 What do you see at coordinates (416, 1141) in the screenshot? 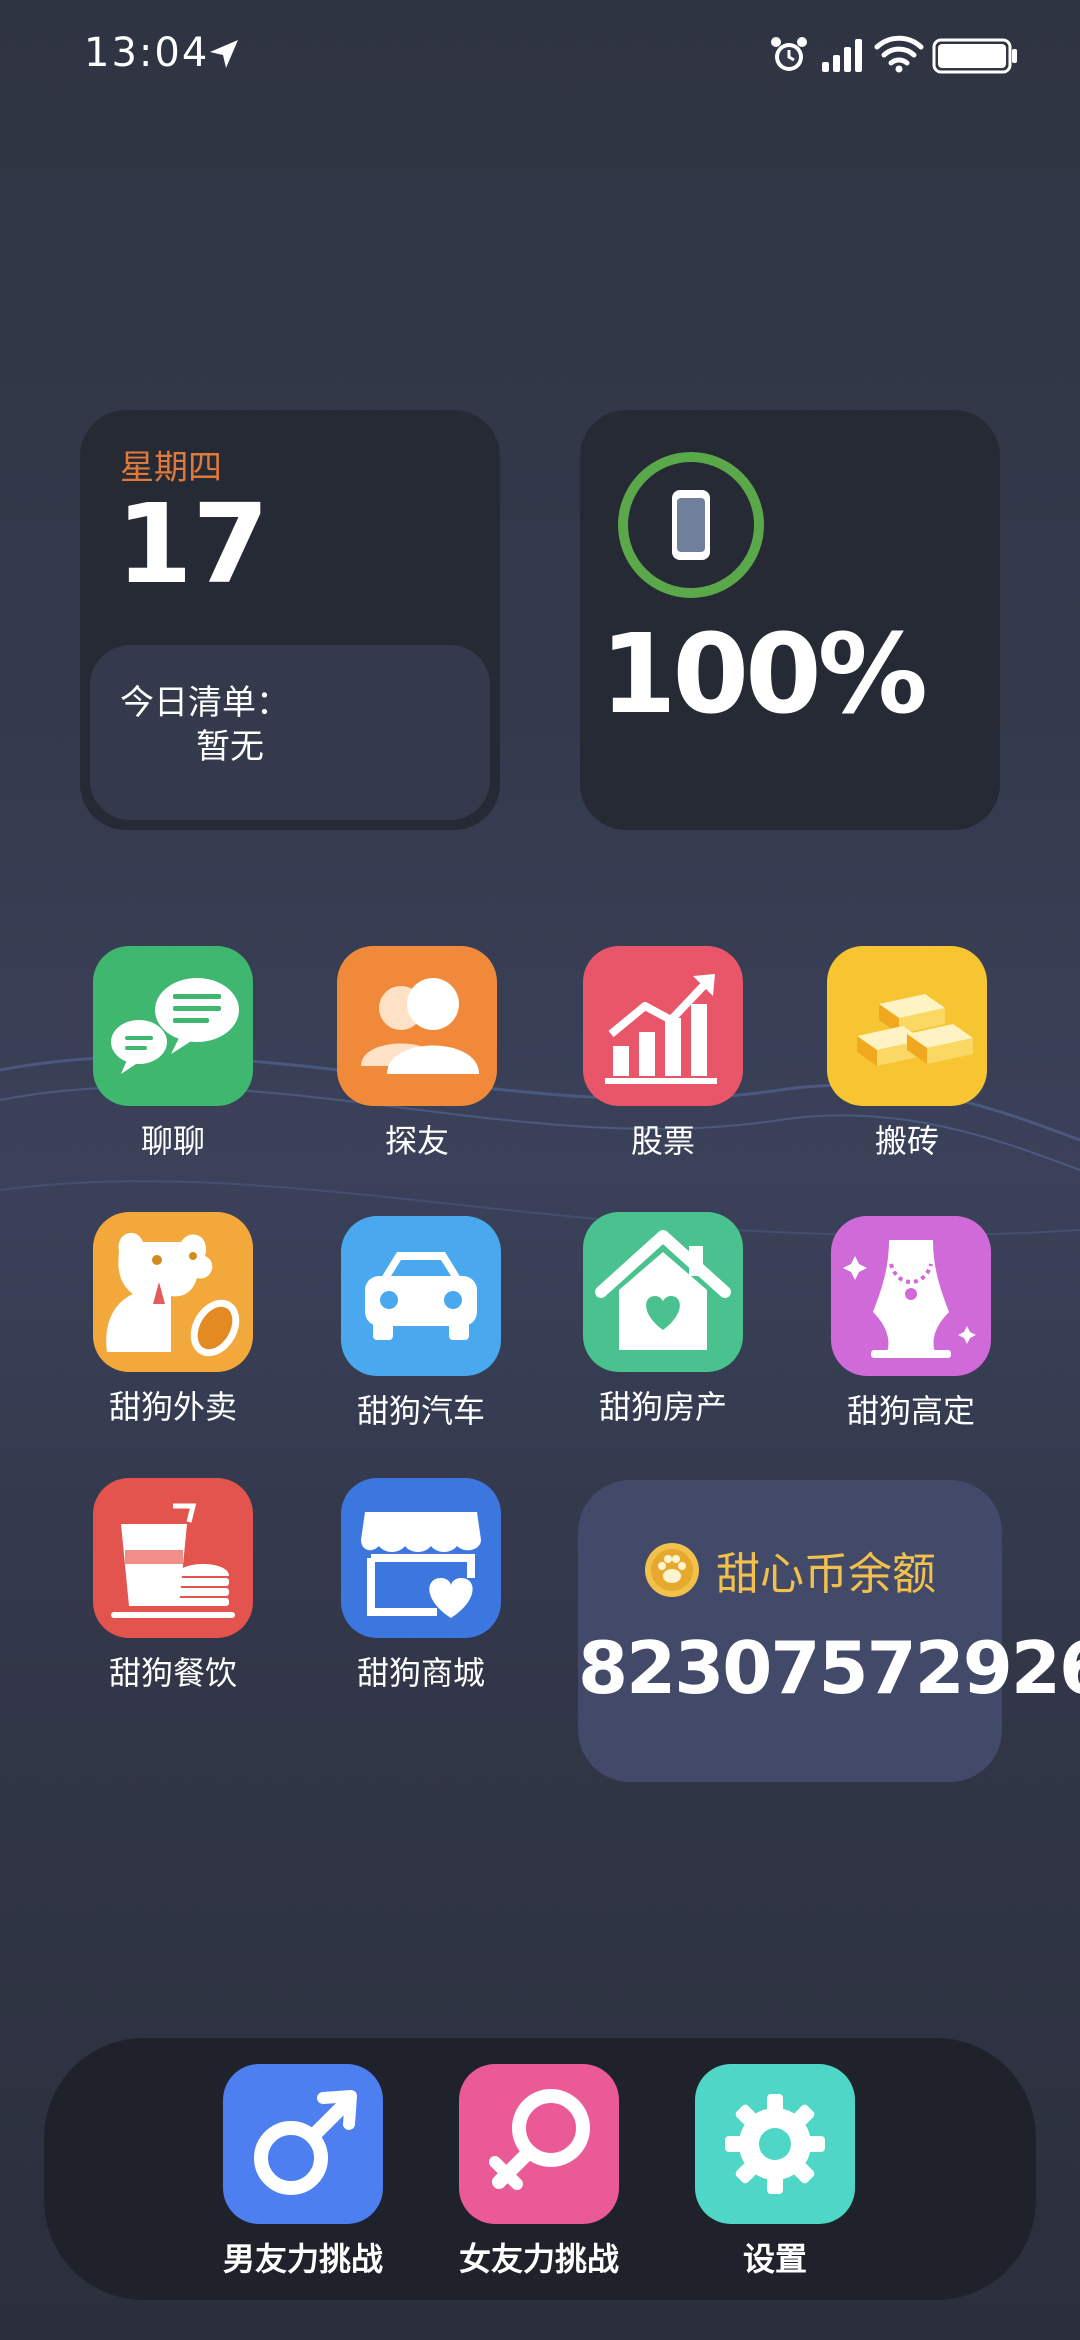
I see `app-label: 探友` at bounding box center [416, 1141].